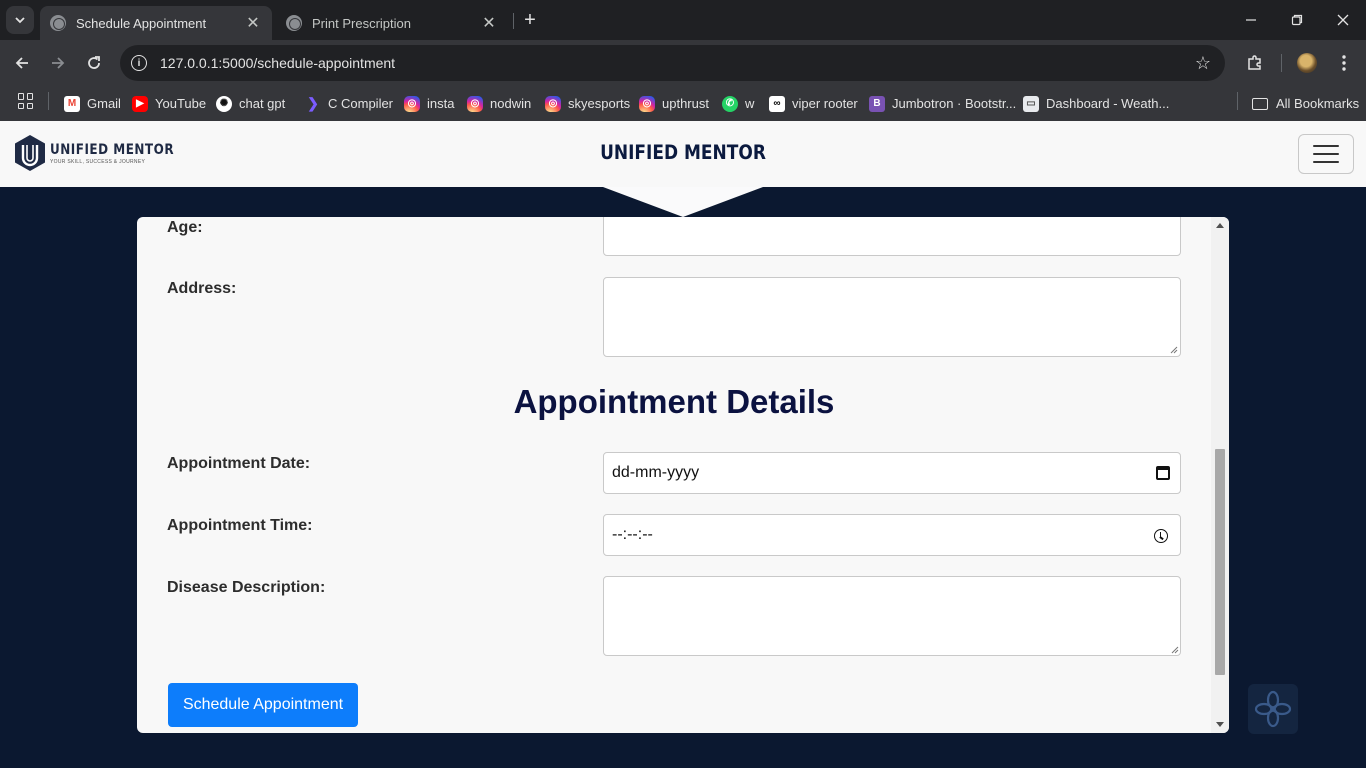  I want to click on schedule-appointment-button: Schedule Appointment, so click(263, 705).